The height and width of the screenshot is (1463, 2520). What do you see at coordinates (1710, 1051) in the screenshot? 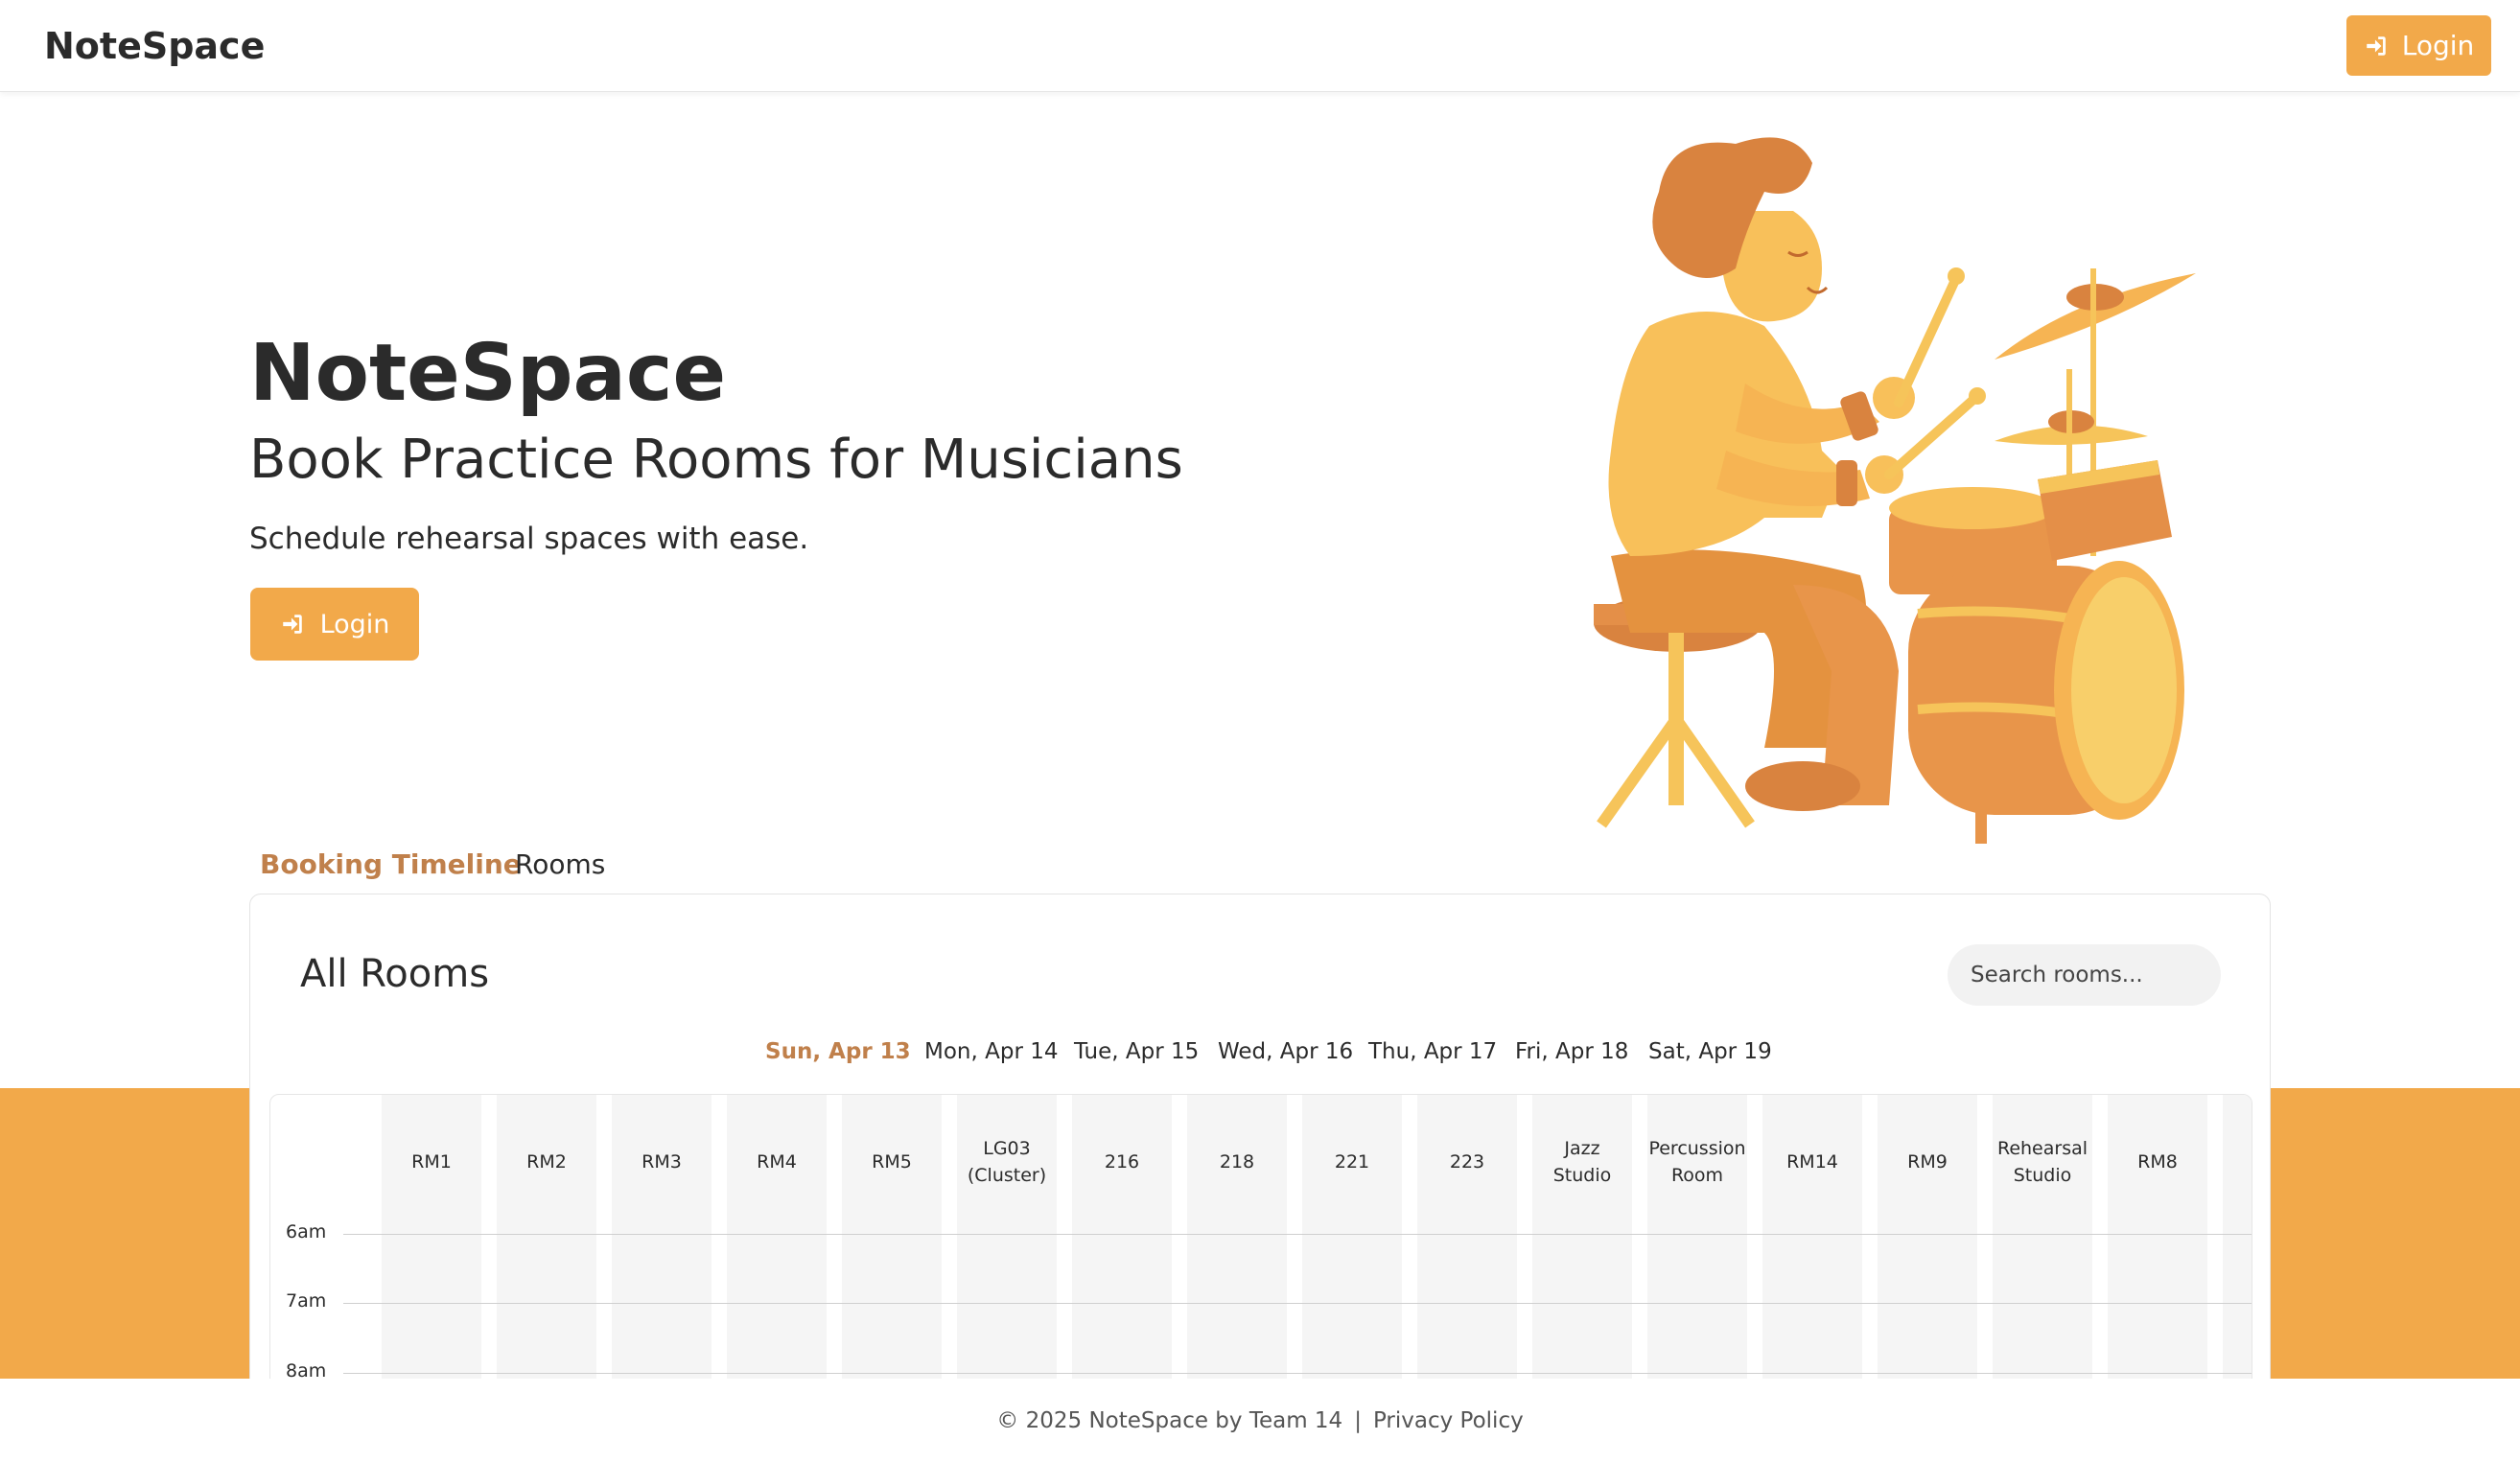
I see `day-tab-sat: Sat, Apr 19` at bounding box center [1710, 1051].